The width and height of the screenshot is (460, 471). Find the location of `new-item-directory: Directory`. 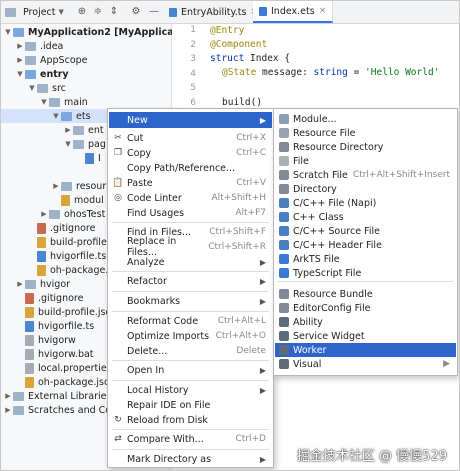

new-item-directory: Directory is located at coordinates (365, 189).